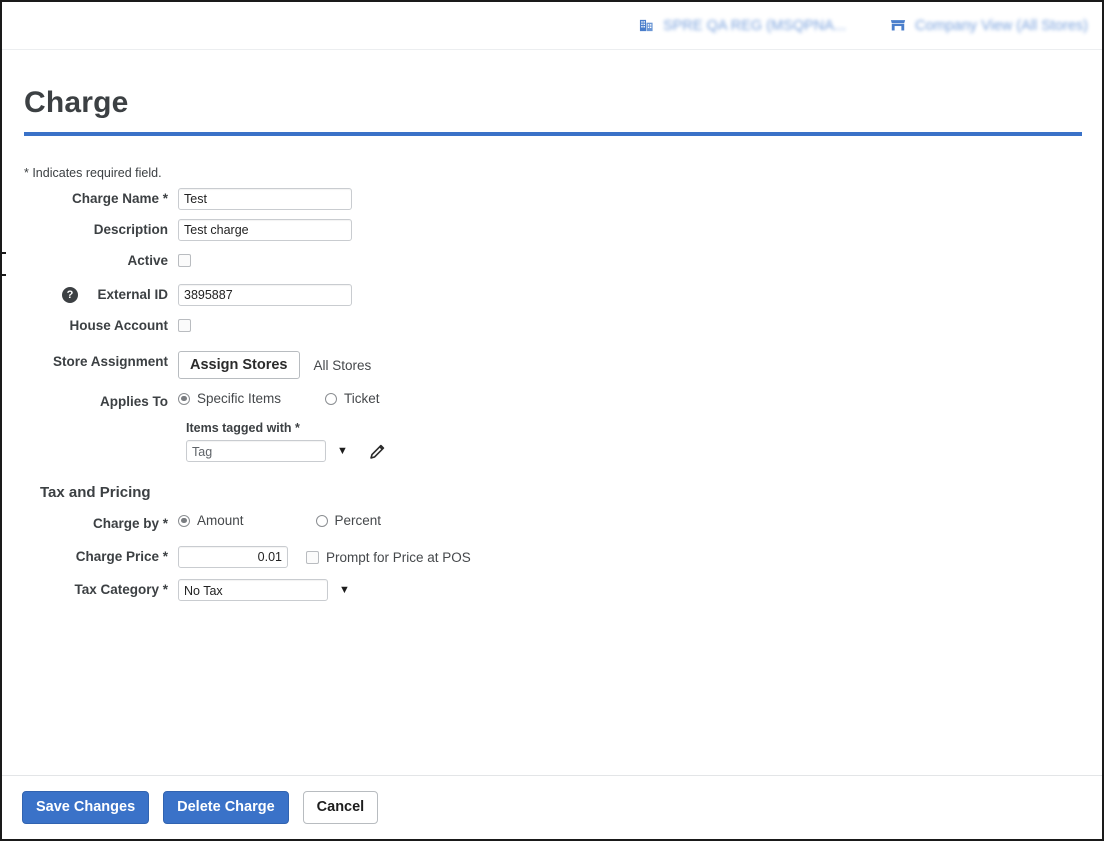 This screenshot has width=1104, height=841. What do you see at coordinates (121, 556) in the screenshot?
I see `charge-price-label: Charge Price *` at bounding box center [121, 556].